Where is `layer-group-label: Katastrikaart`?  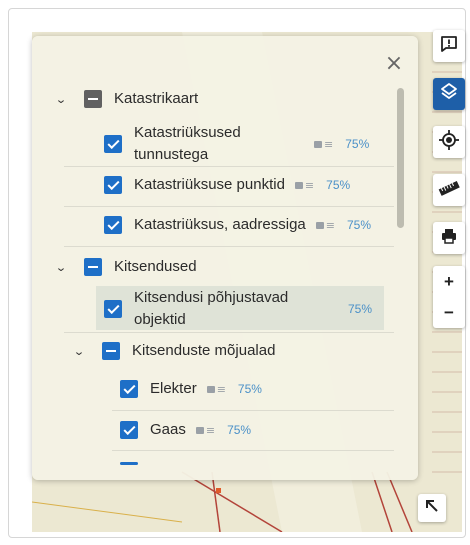 layer-group-label: Katastrikaart is located at coordinates (156, 98).